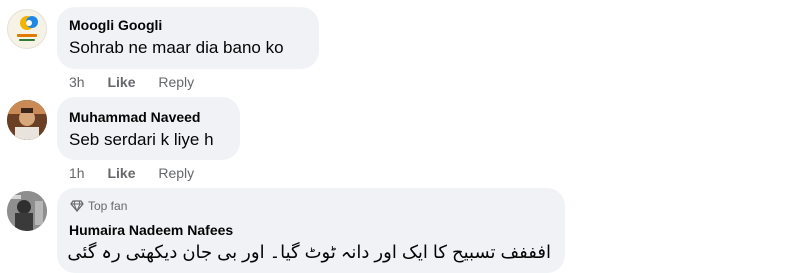  Describe the element at coordinates (115, 25) in the screenshot. I see `comment-author: Moogli Googli` at that location.